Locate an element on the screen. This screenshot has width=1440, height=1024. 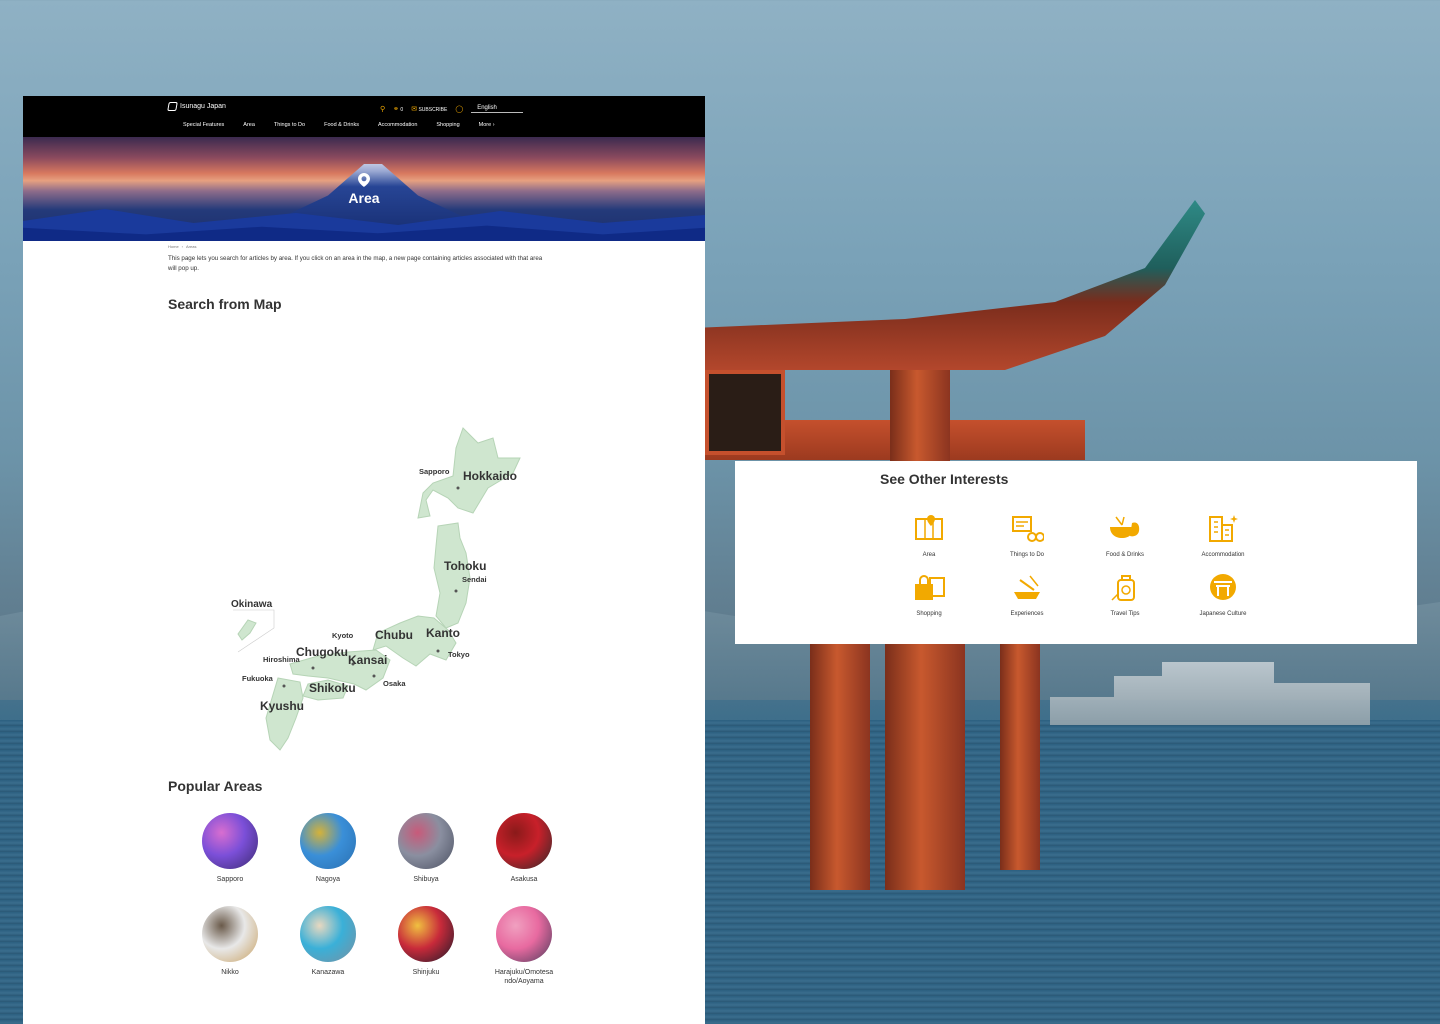
nav-item-food-drinks: Food & Drinks is located at coordinates (341, 125).